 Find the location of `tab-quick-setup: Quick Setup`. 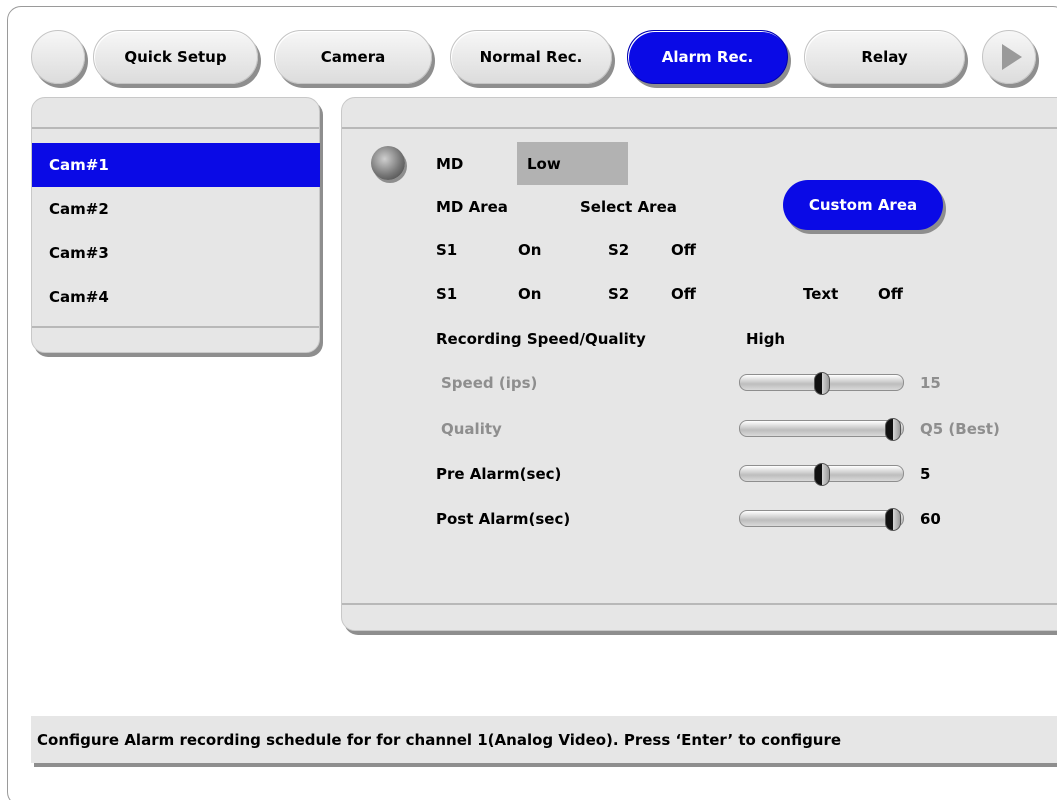

tab-quick-setup: Quick Setup is located at coordinates (175, 57).